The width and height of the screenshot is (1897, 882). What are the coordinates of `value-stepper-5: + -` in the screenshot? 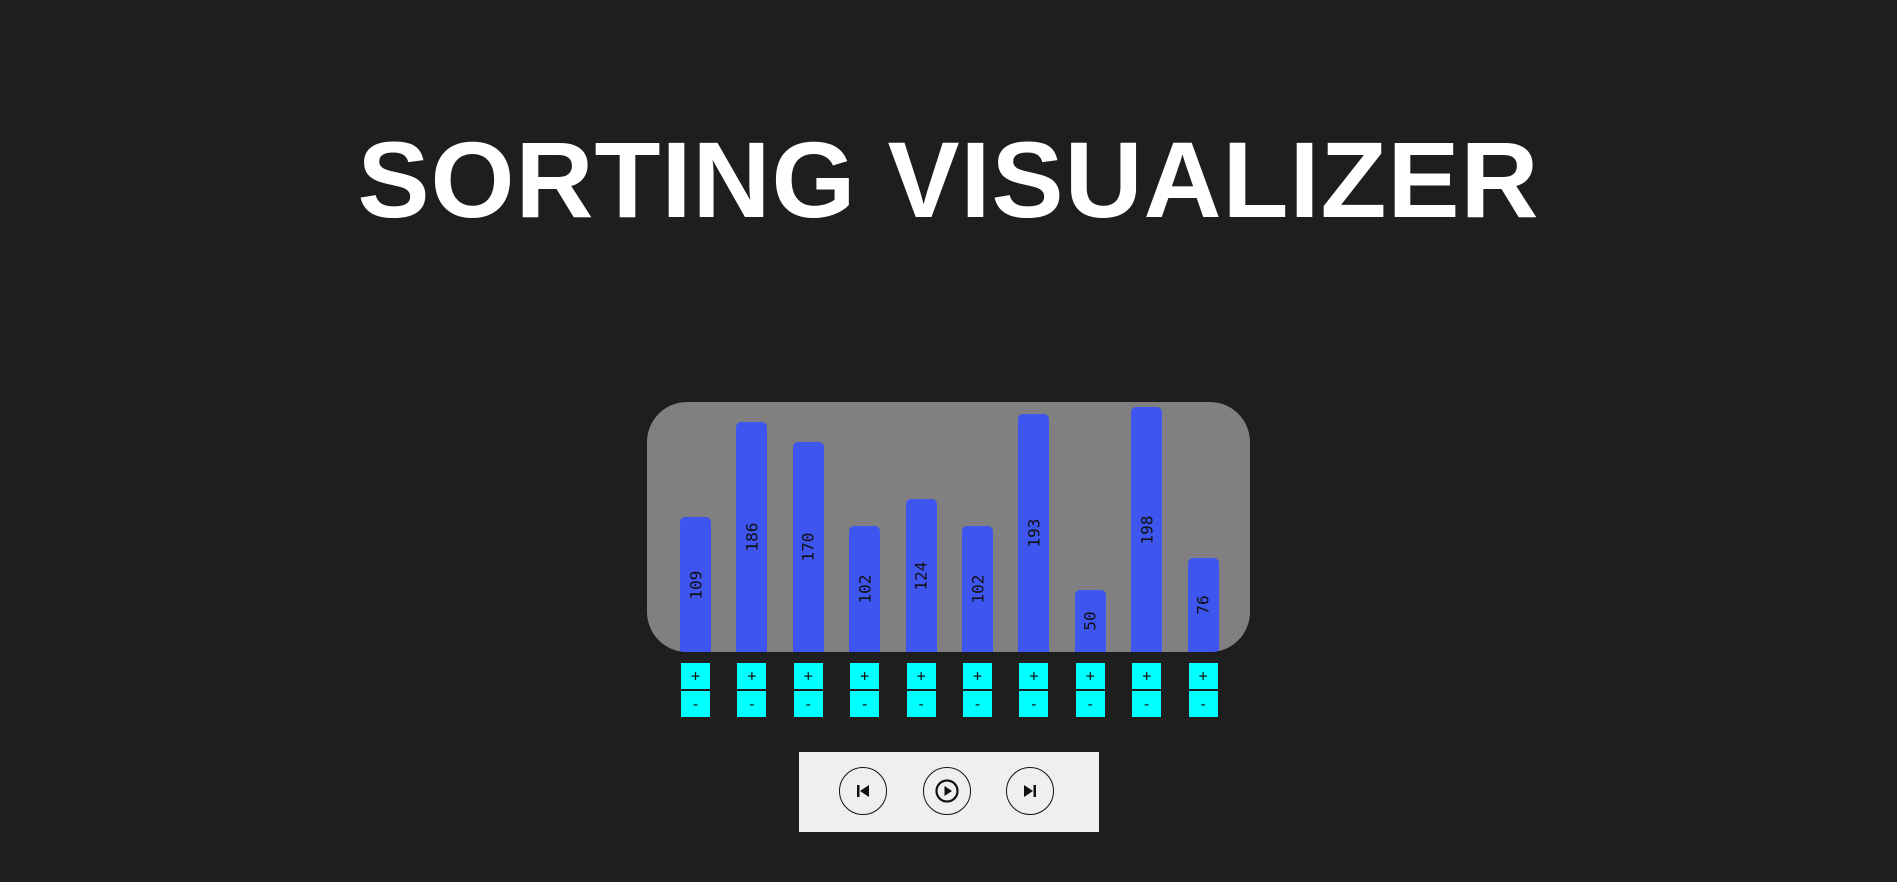 It's located at (921, 690).